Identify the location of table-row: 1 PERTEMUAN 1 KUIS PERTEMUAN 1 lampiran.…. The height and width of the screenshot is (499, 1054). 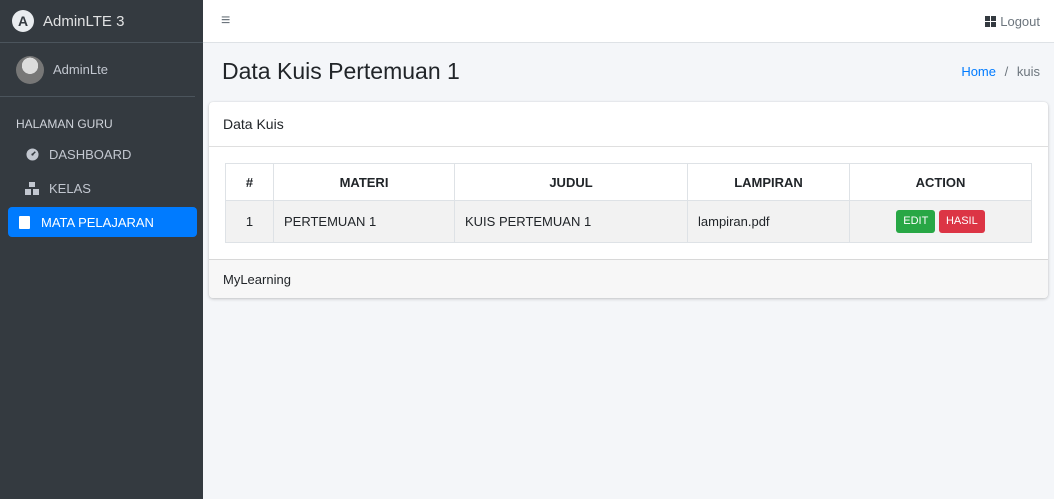
(628, 221).